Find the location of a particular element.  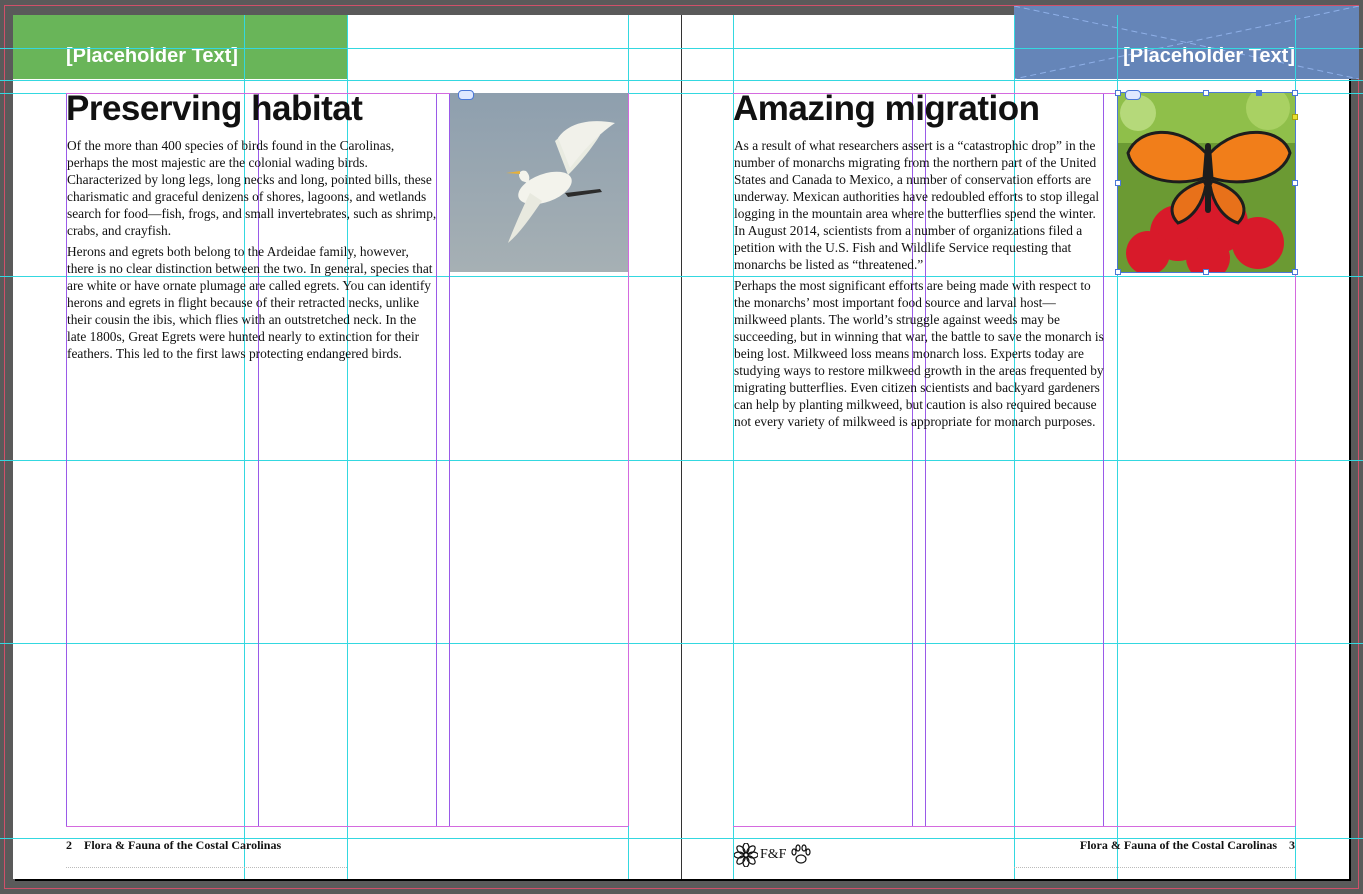

egret-photo is located at coordinates (539, 182).